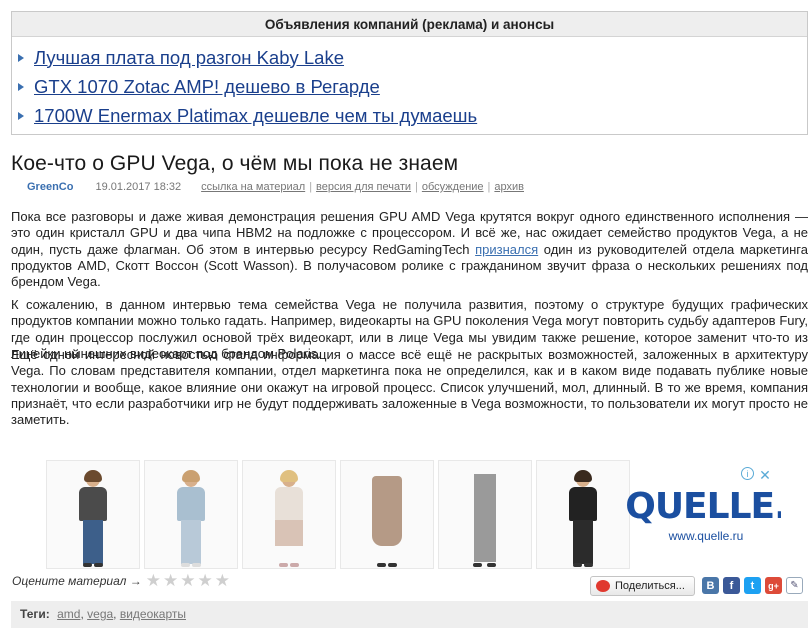 The image size is (809, 637). I want to click on trousers-image, so click(485, 518).